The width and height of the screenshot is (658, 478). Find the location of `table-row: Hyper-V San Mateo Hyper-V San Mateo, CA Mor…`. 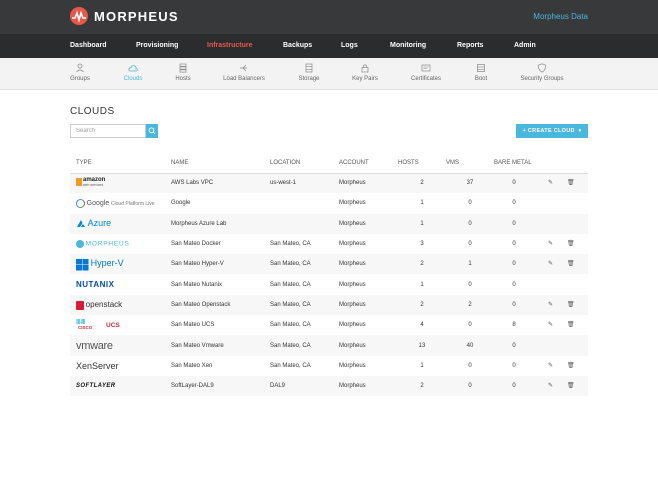

table-row: Hyper-V San Mateo Hyper-V San Mateo, CA Mor… is located at coordinates (329, 264).